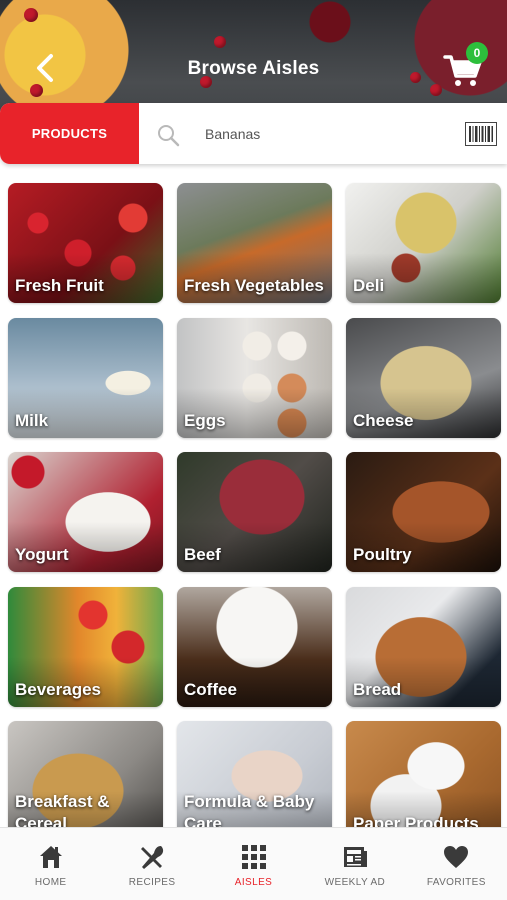 This screenshot has width=507, height=900. What do you see at coordinates (423, 243) in the screenshot?
I see `aisle-tile-deli: Deli` at bounding box center [423, 243].